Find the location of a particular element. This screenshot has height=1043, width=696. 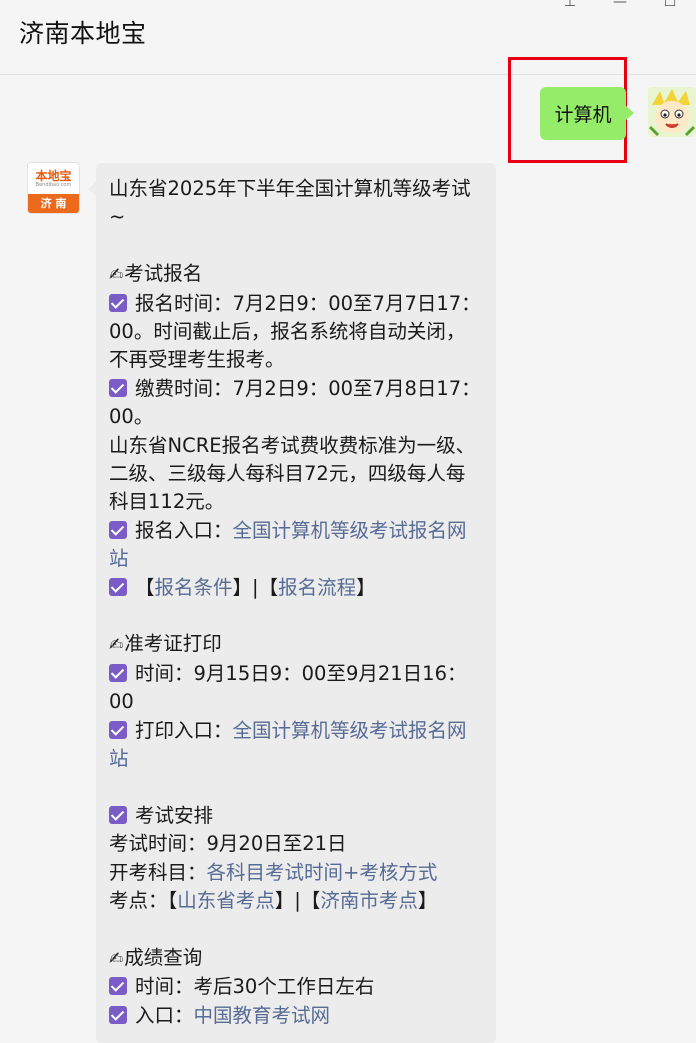

section-arrangement: 考试安排 is located at coordinates (296, 816).